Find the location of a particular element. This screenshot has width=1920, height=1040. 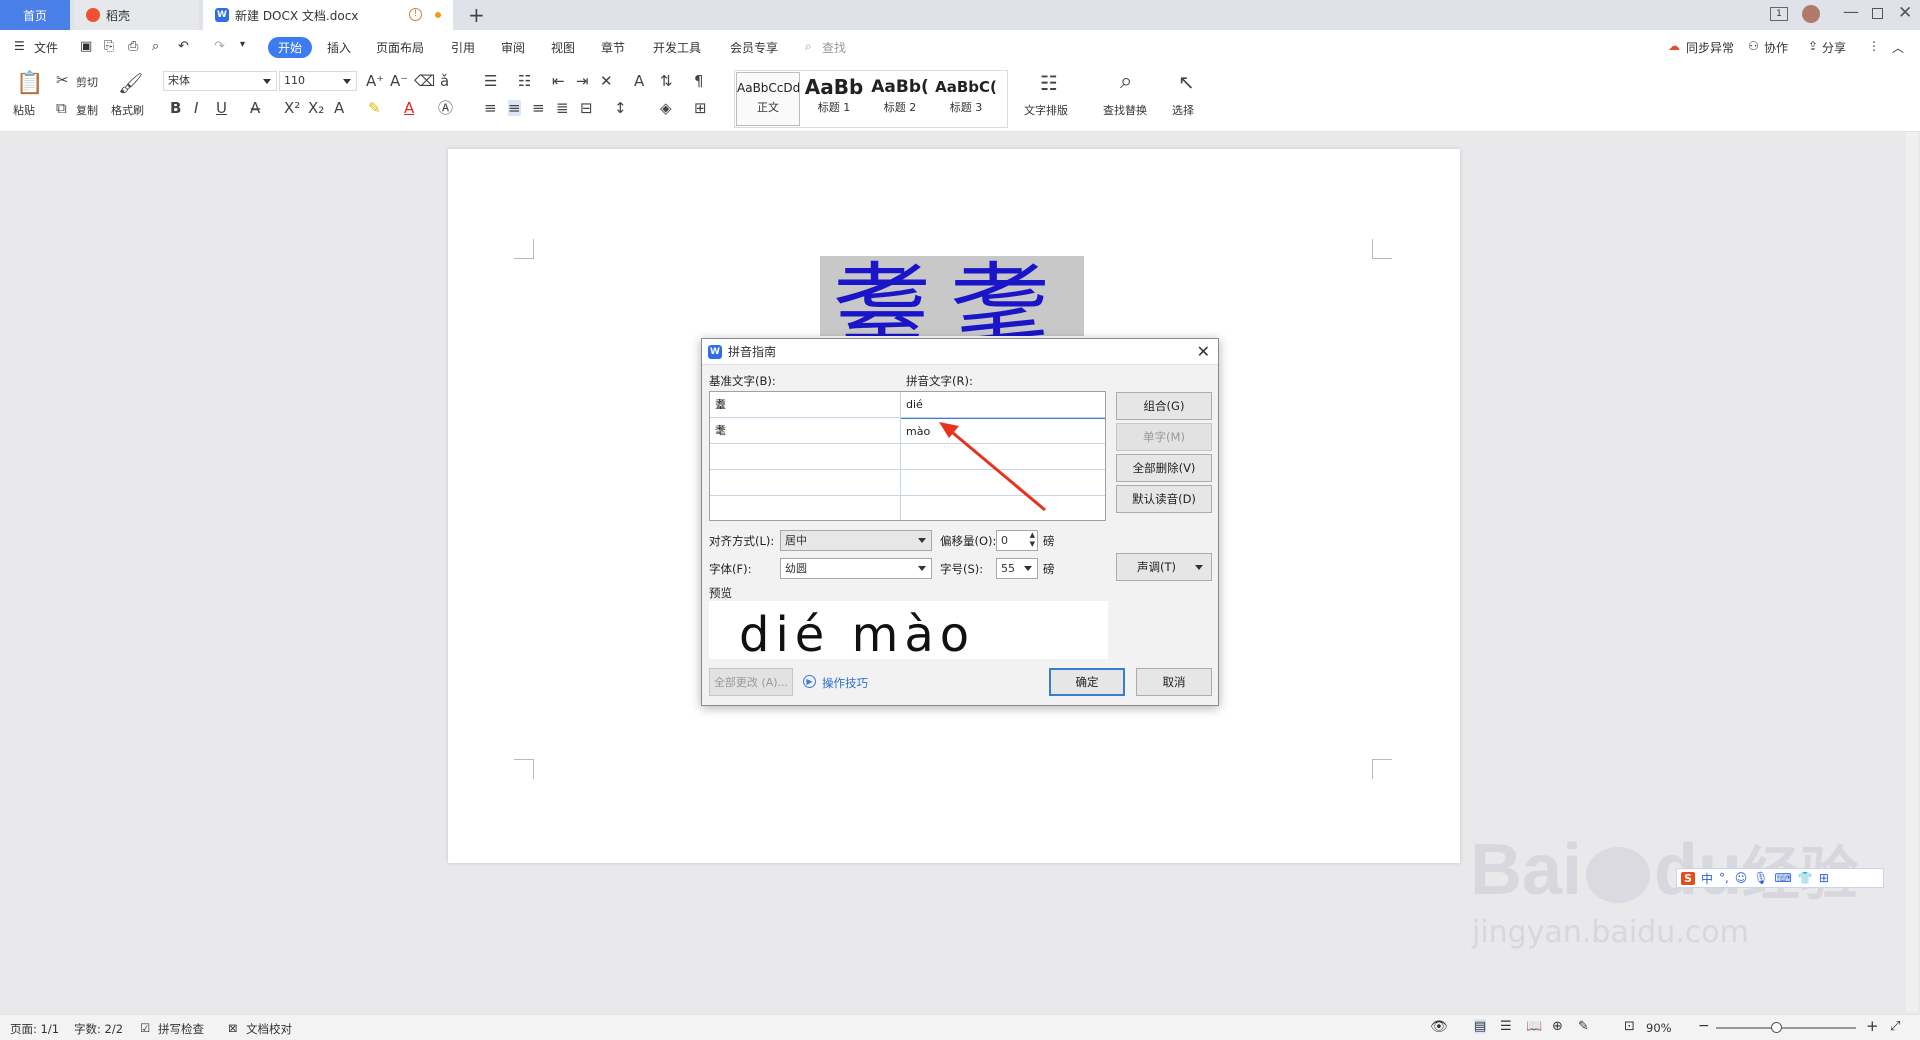

eye-protect-icon: 👁 is located at coordinates (1439, 1027).